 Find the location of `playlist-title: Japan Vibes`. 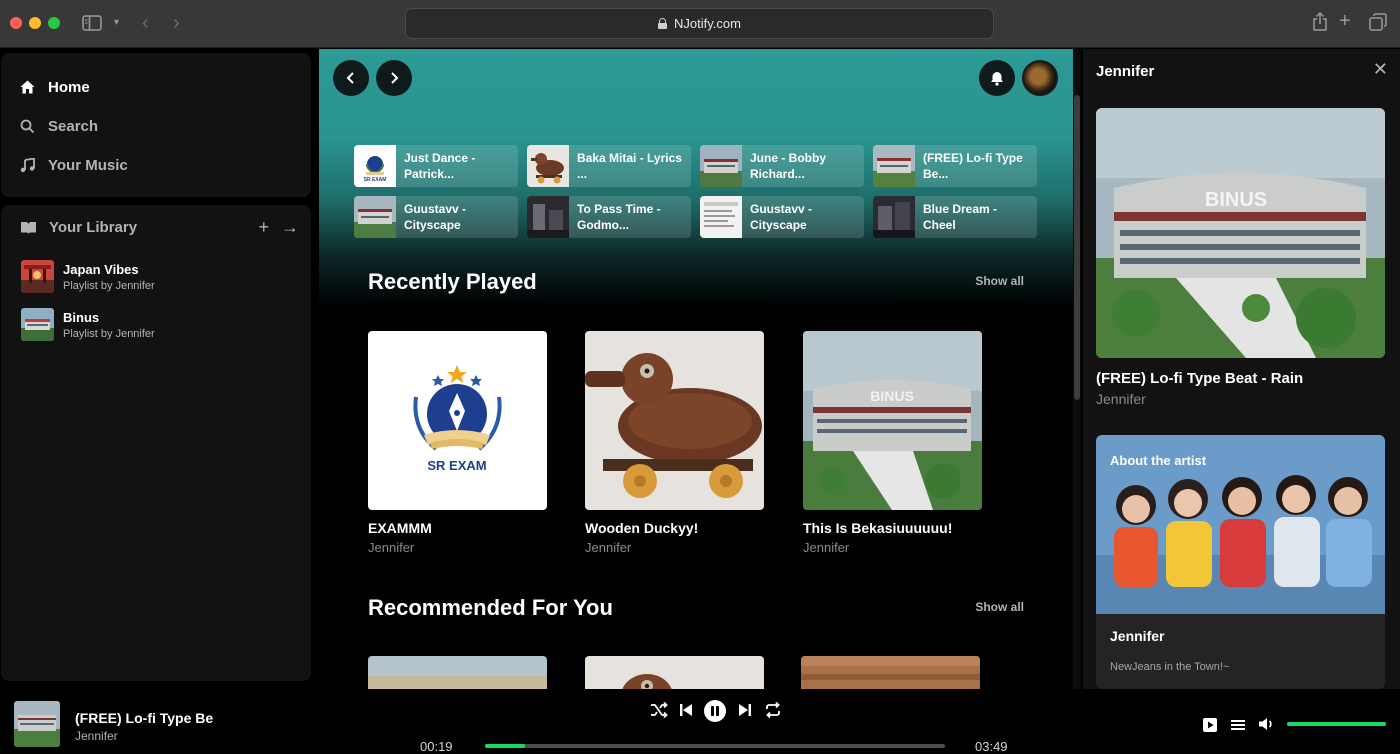

playlist-title: Japan Vibes is located at coordinates (101, 269).